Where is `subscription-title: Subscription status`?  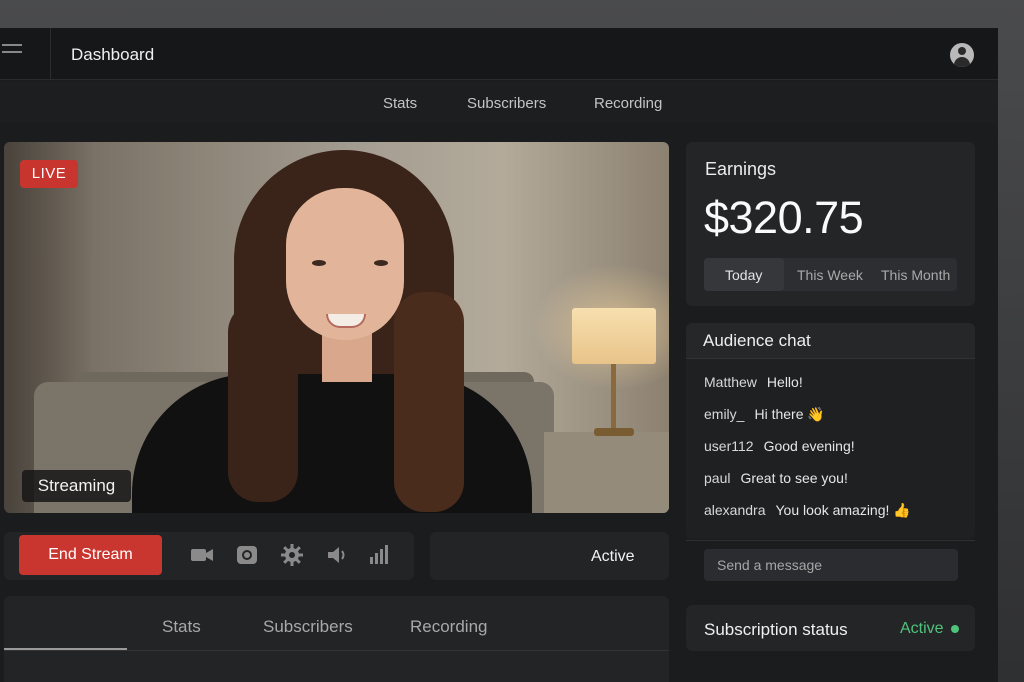 subscription-title: Subscription status is located at coordinates (776, 630).